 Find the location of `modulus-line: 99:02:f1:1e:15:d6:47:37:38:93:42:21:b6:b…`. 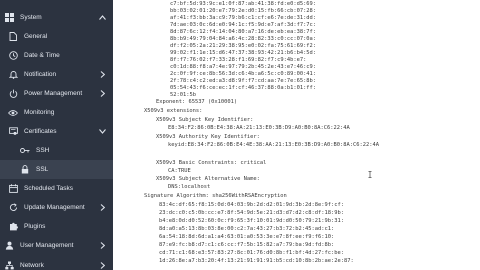

modulus-line: 99:02:f1:1e:15:d6:47:37:38:93:42:21:b6:b… is located at coordinates (243, 53).